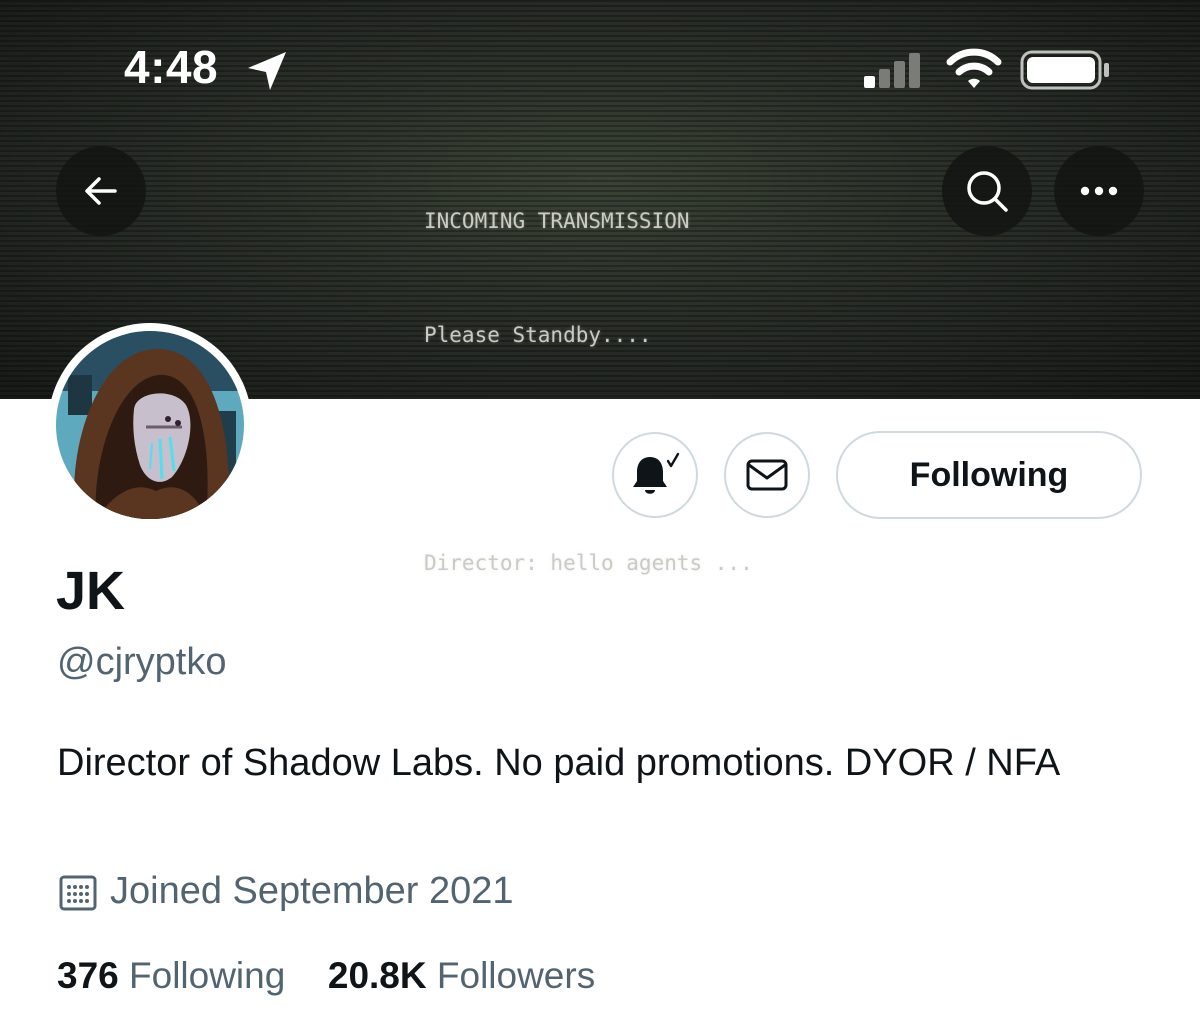  I want to click on followers-count: 20.8K, so click(377, 975).